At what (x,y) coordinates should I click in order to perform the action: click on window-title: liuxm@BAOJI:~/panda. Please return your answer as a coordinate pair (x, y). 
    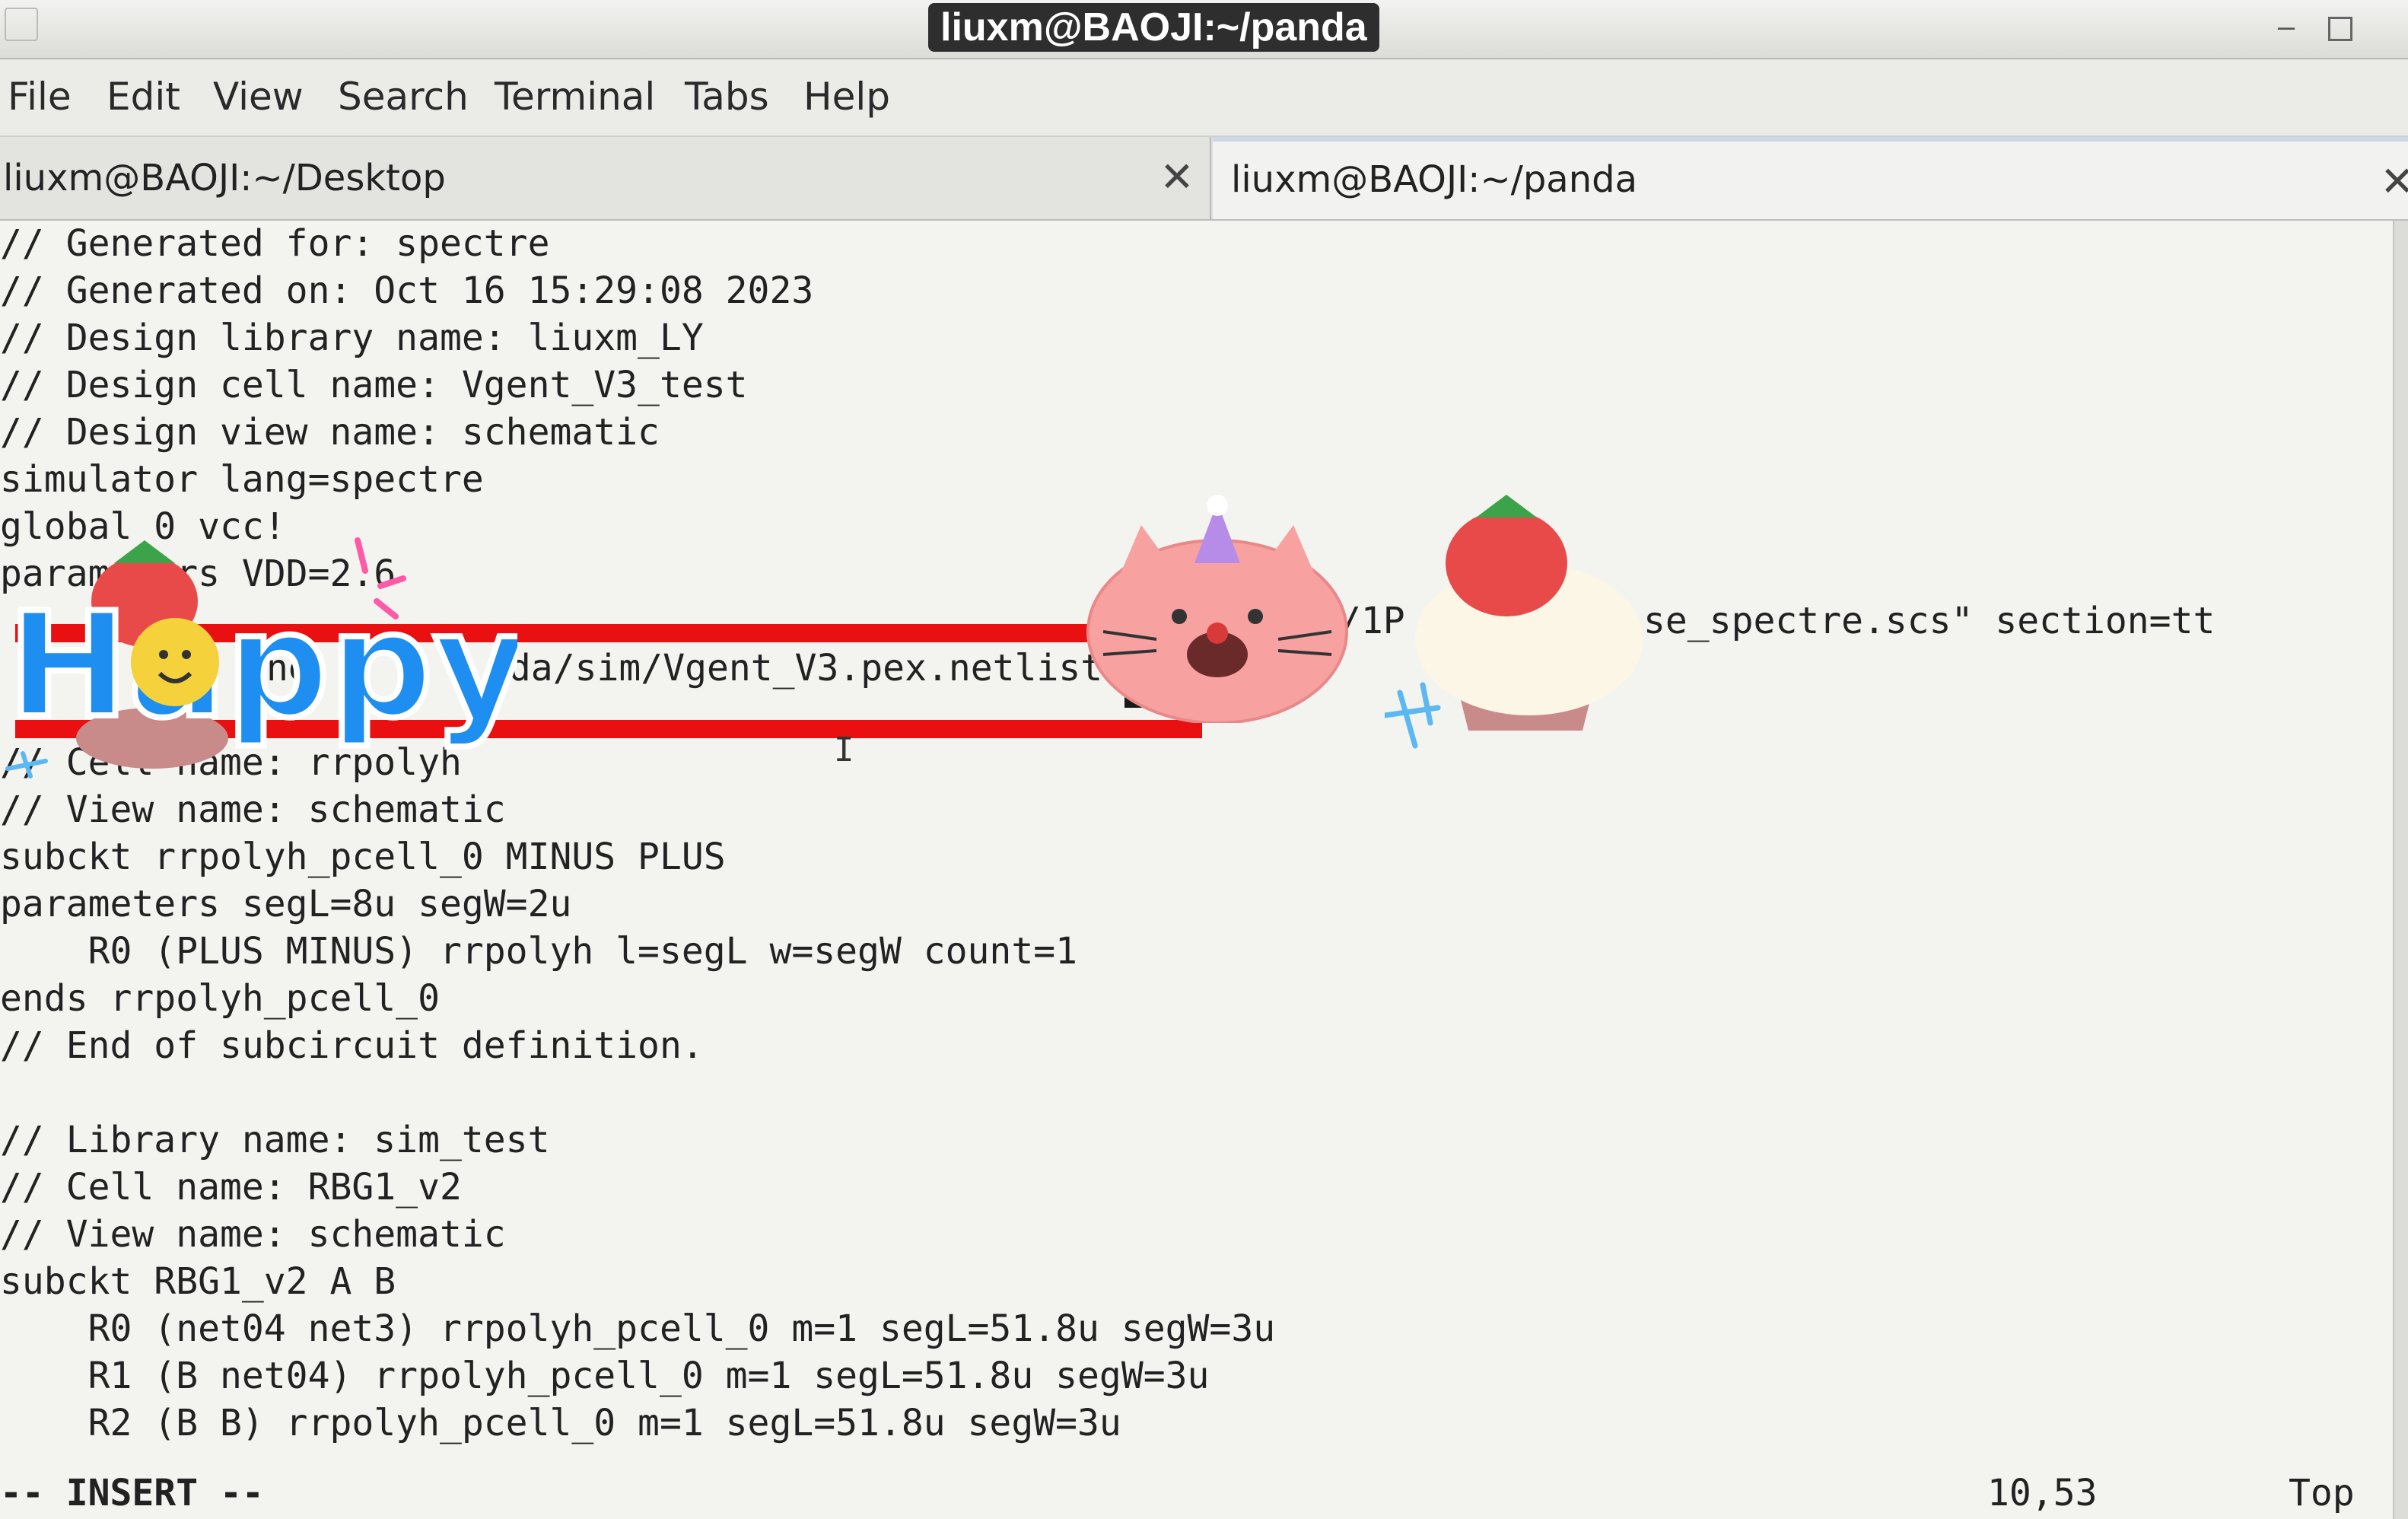
    Looking at the image, I should click on (1153, 27).